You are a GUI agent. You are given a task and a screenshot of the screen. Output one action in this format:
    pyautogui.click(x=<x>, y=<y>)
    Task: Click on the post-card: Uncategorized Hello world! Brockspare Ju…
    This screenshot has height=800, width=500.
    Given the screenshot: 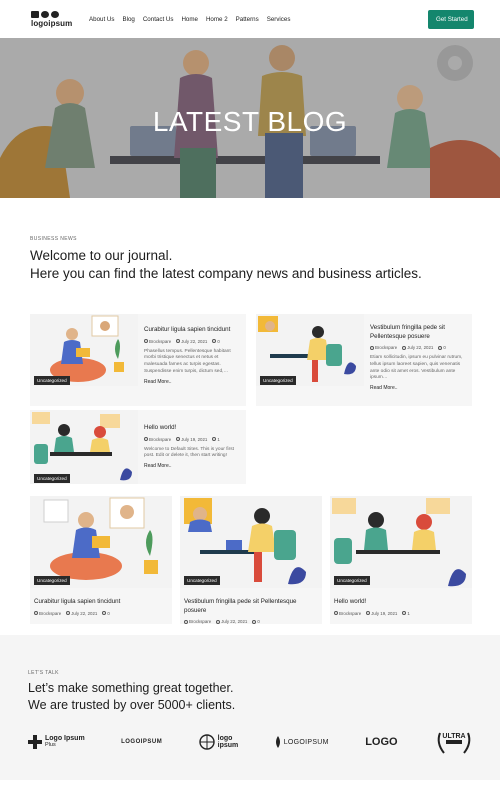 What is the action you would take?
    pyautogui.click(x=138, y=447)
    